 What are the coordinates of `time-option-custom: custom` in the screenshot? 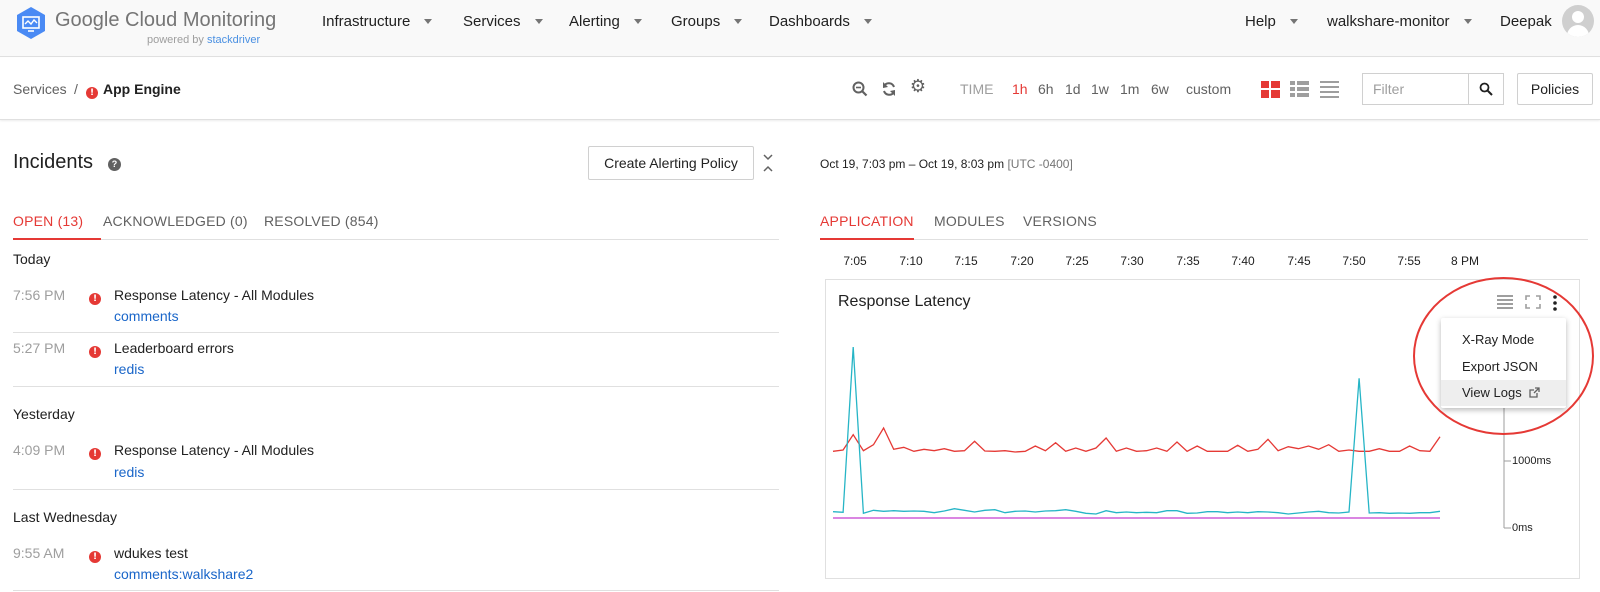 It's located at (1208, 89).